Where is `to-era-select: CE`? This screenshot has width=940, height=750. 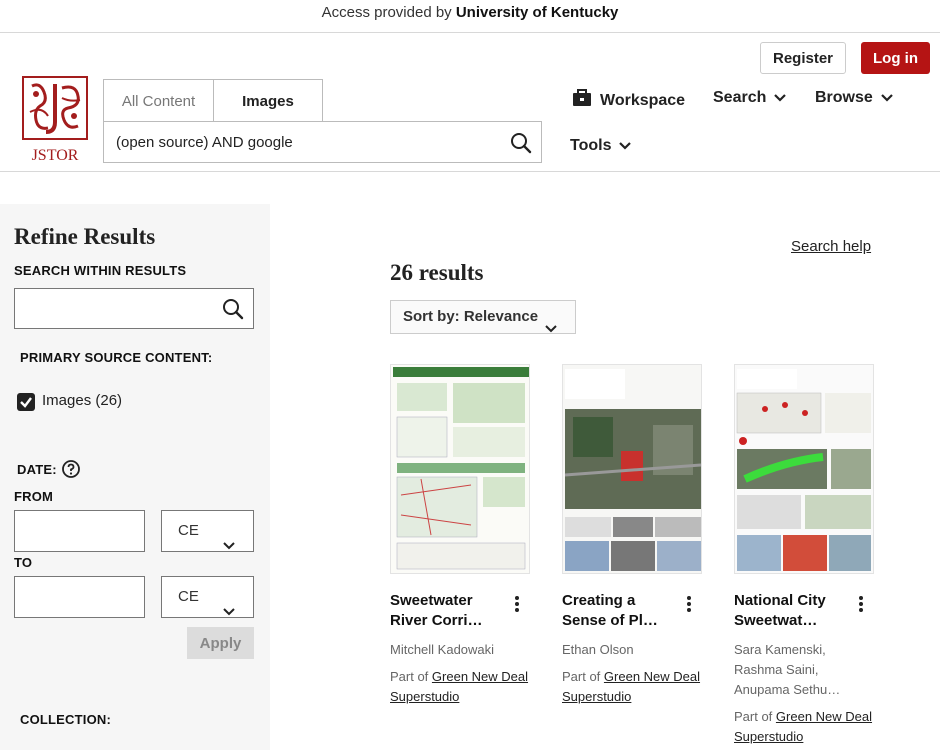
to-era-select: CE is located at coordinates (207, 597).